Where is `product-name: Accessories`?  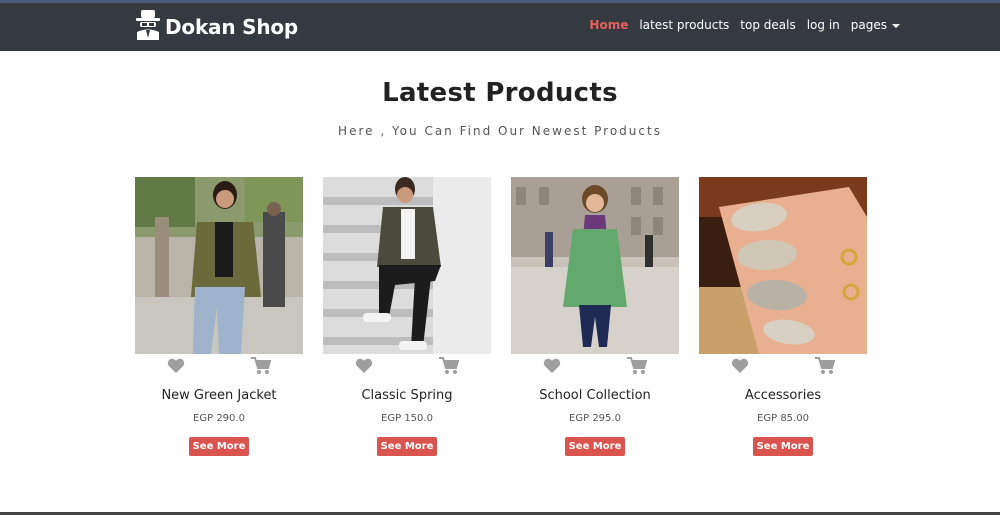 product-name: Accessories is located at coordinates (783, 395).